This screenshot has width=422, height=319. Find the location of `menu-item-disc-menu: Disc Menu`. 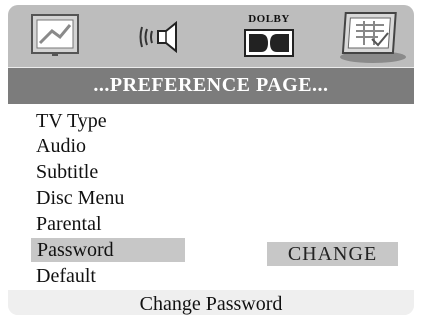

menu-item-disc-menu: Disc Menu is located at coordinates (80, 198).